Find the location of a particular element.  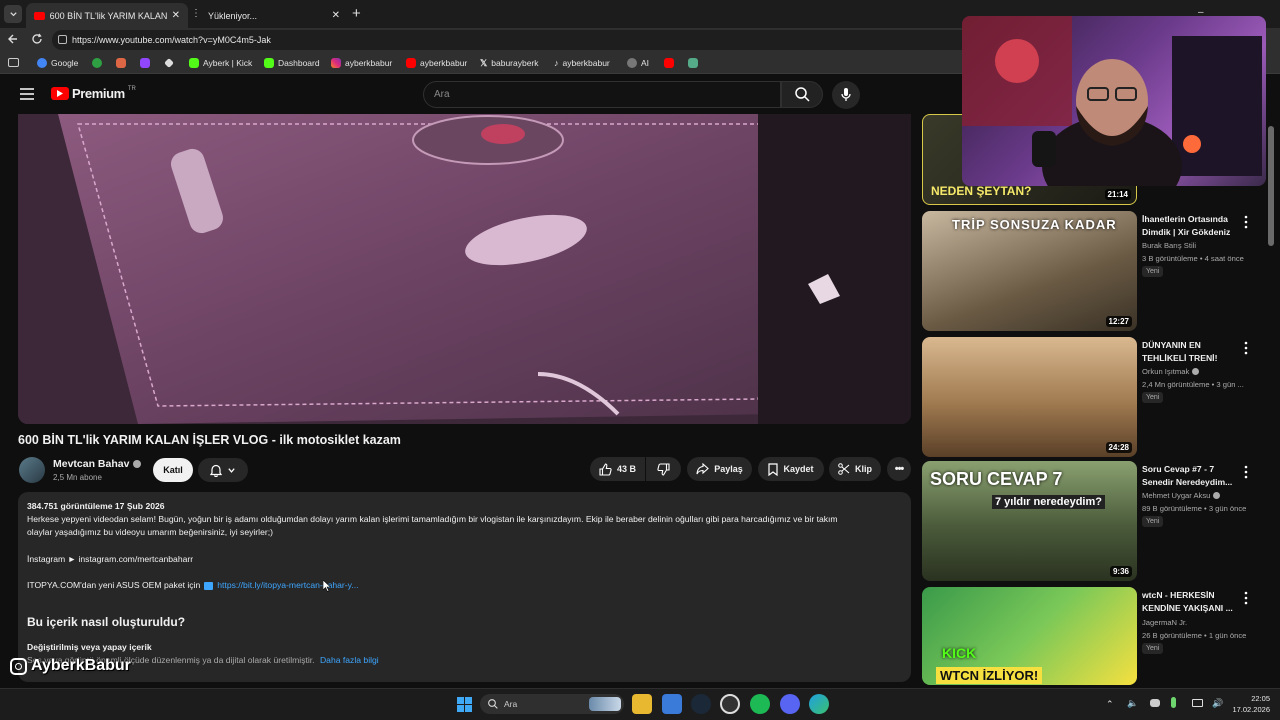

page-scrollbar is located at coordinates (1271, 186).